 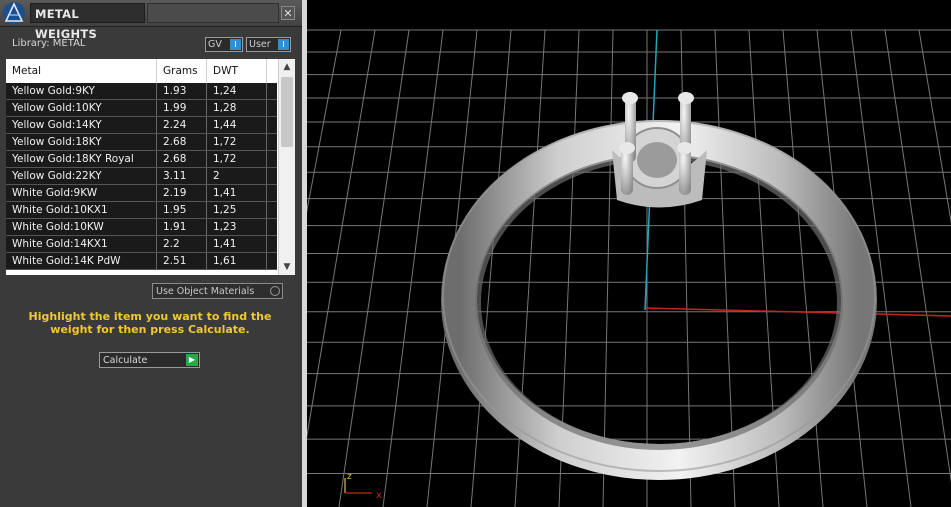 I want to click on column-header-metal: Metal, so click(x=81, y=71).